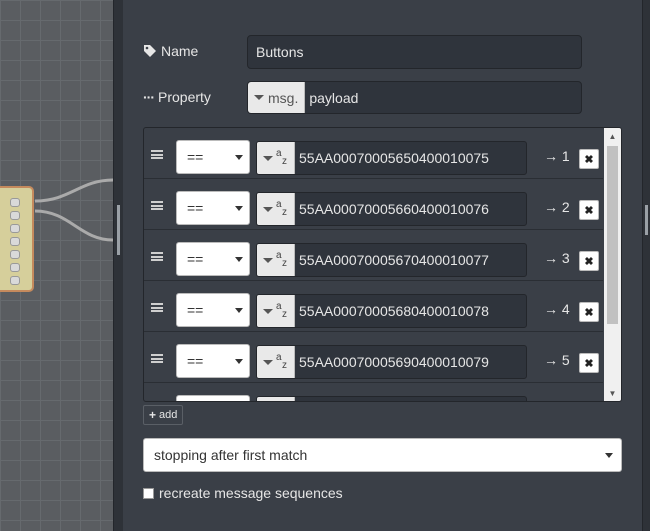 This screenshot has height=531, width=650. I want to click on rule-value: 55AA00070005680400010078, so click(394, 311).